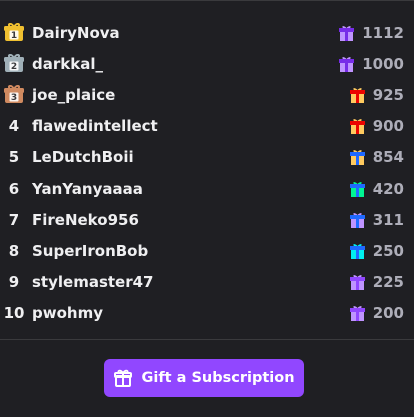 This screenshot has height=417, width=414. What do you see at coordinates (383, 32) in the screenshot?
I see `gift-amount: 1112` at bounding box center [383, 32].